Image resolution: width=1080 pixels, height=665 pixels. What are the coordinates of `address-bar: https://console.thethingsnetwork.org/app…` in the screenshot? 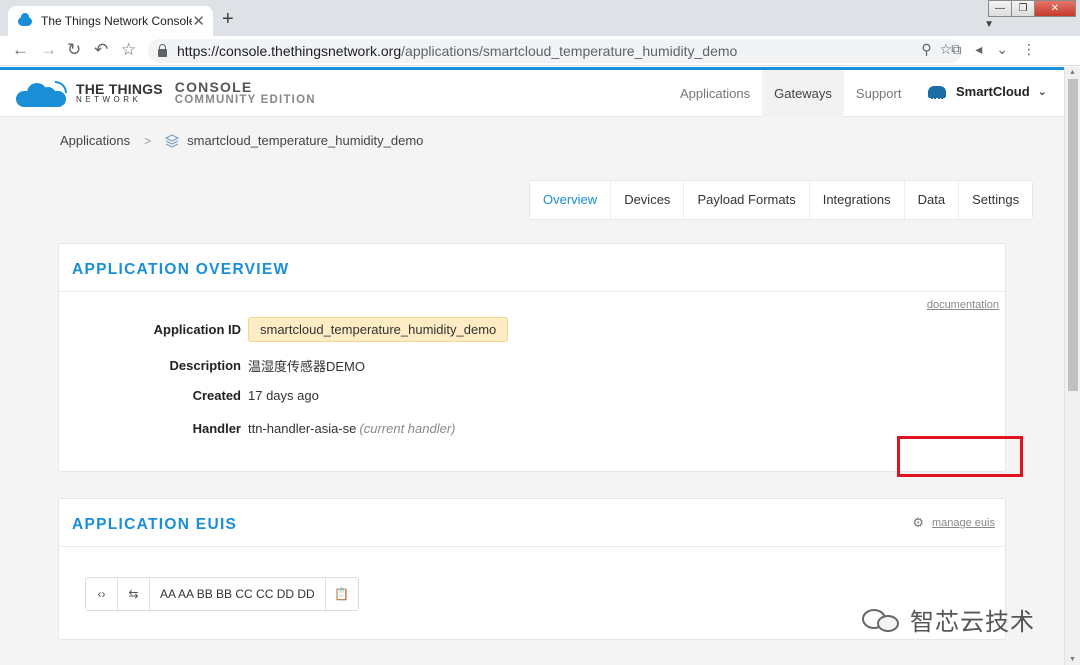 It's located at (555, 51).